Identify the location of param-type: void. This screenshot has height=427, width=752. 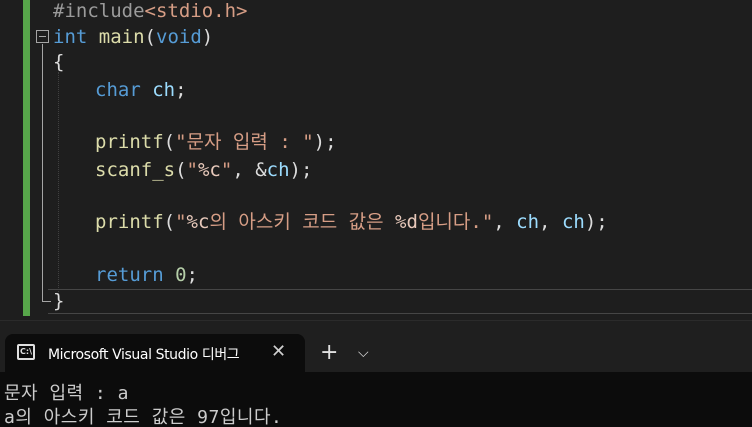
(179, 37).